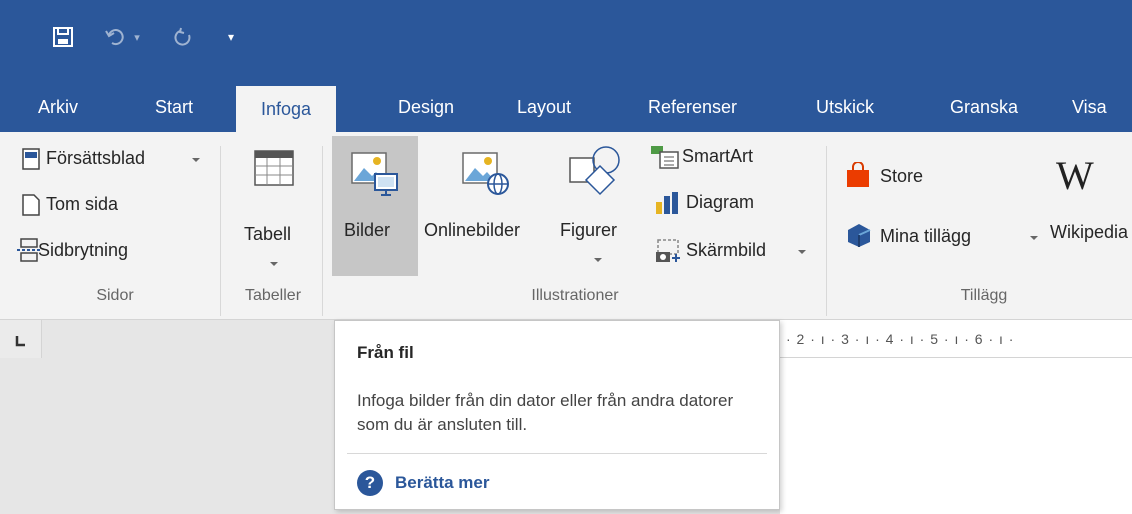  What do you see at coordinates (596, 206) in the screenshot?
I see `shapes-button: Figurer` at bounding box center [596, 206].